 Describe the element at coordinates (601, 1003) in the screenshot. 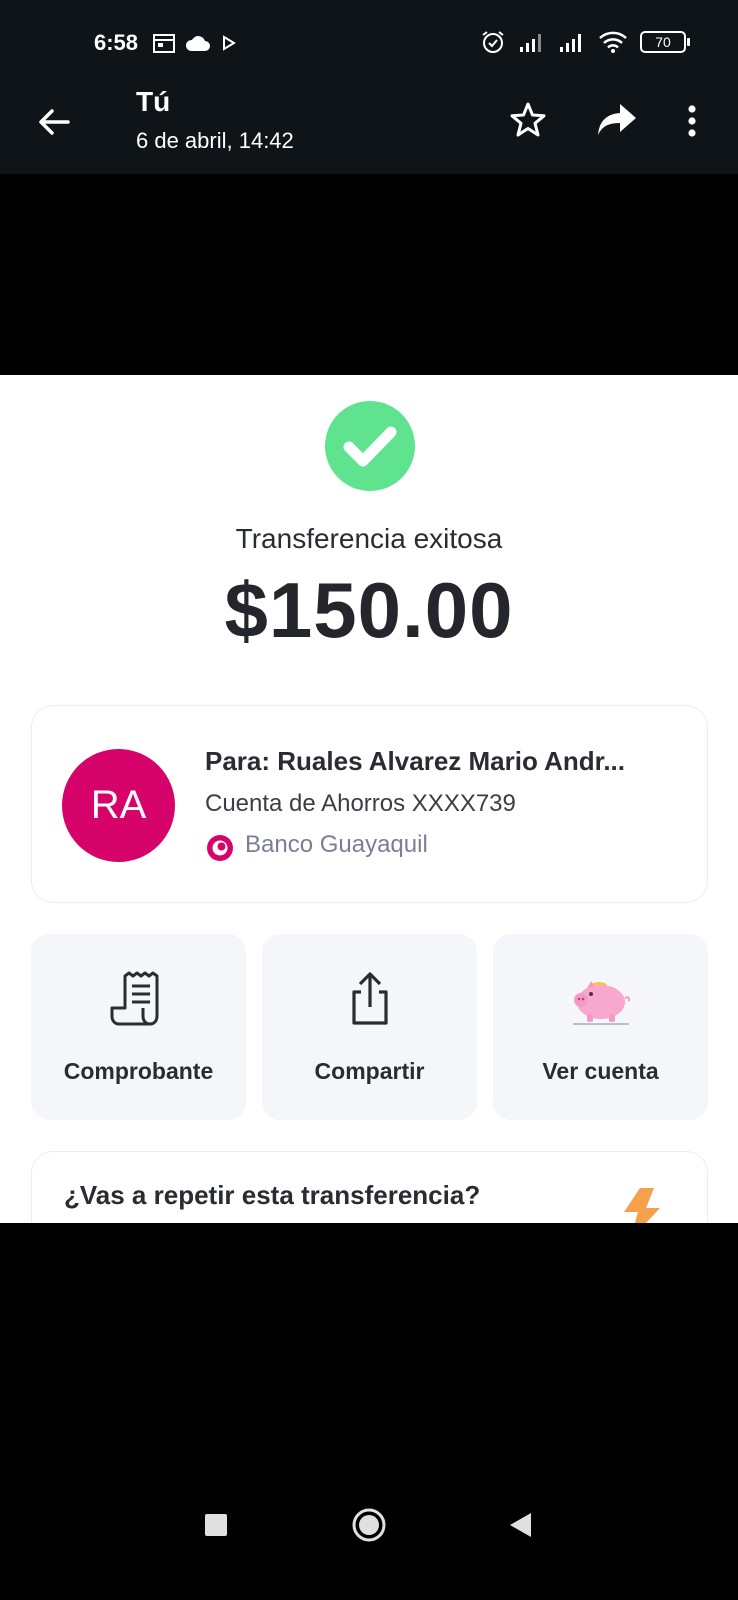

I see `piggy-bank-icon` at that location.